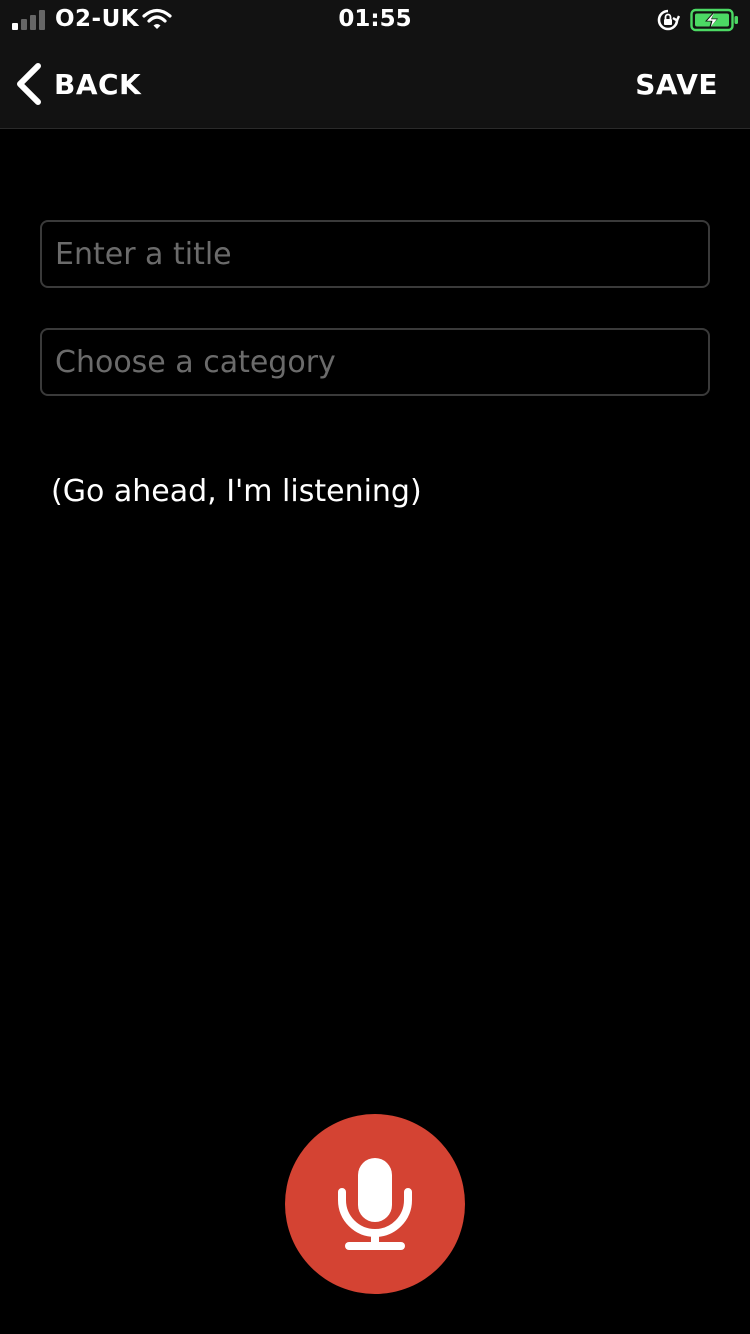 This screenshot has height=1334, width=750. What do you see at coordinates (98, 84) in the screenshot?
I see `back-label: BACK` at bounding box center [98, 84].